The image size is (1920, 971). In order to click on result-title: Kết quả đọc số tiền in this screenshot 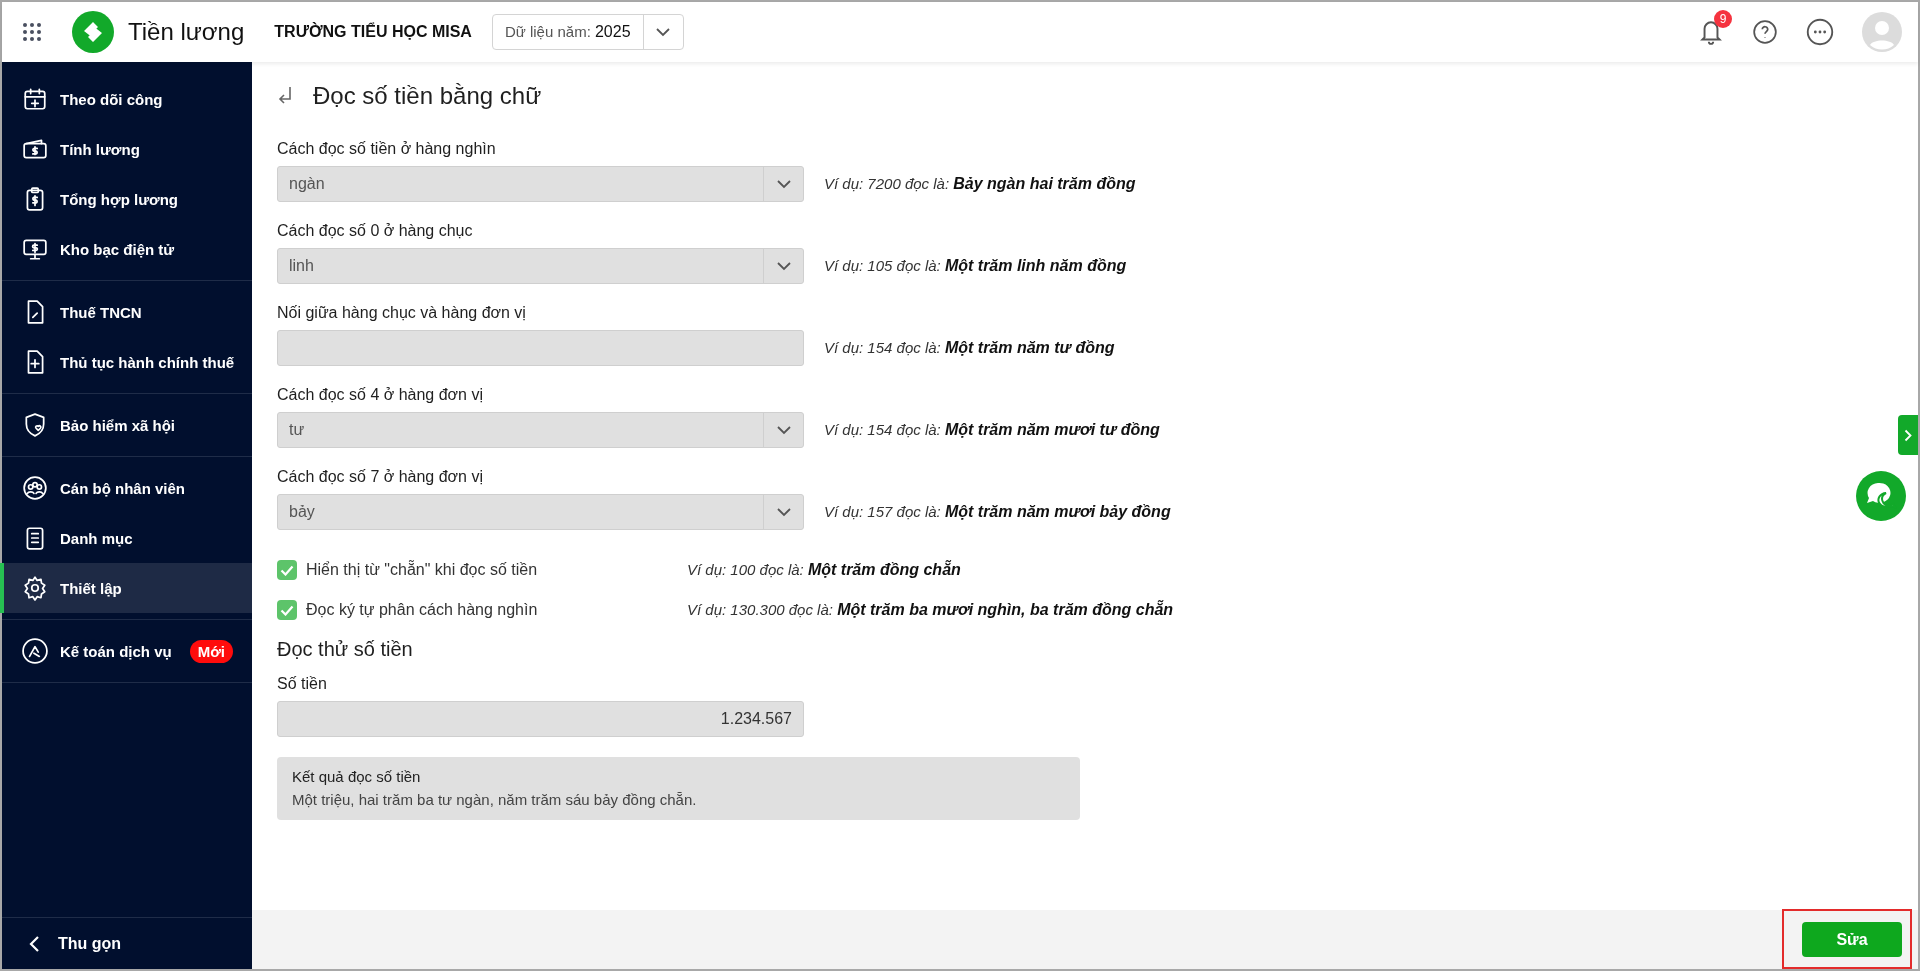, I will do `click(357, 776)`.